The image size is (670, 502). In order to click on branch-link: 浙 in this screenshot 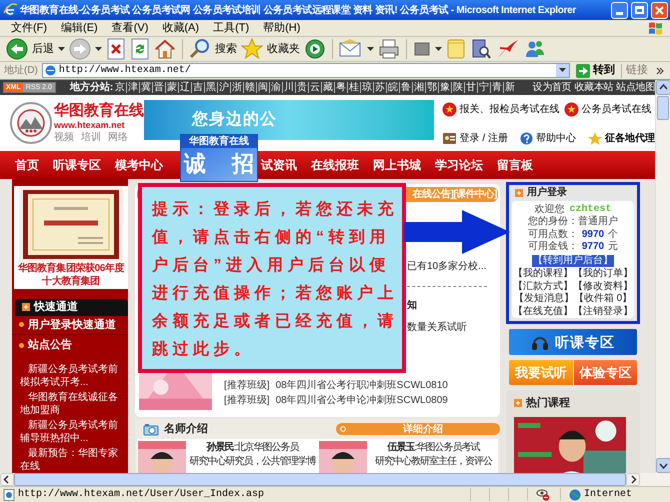, I will do `click(237, 87)`.